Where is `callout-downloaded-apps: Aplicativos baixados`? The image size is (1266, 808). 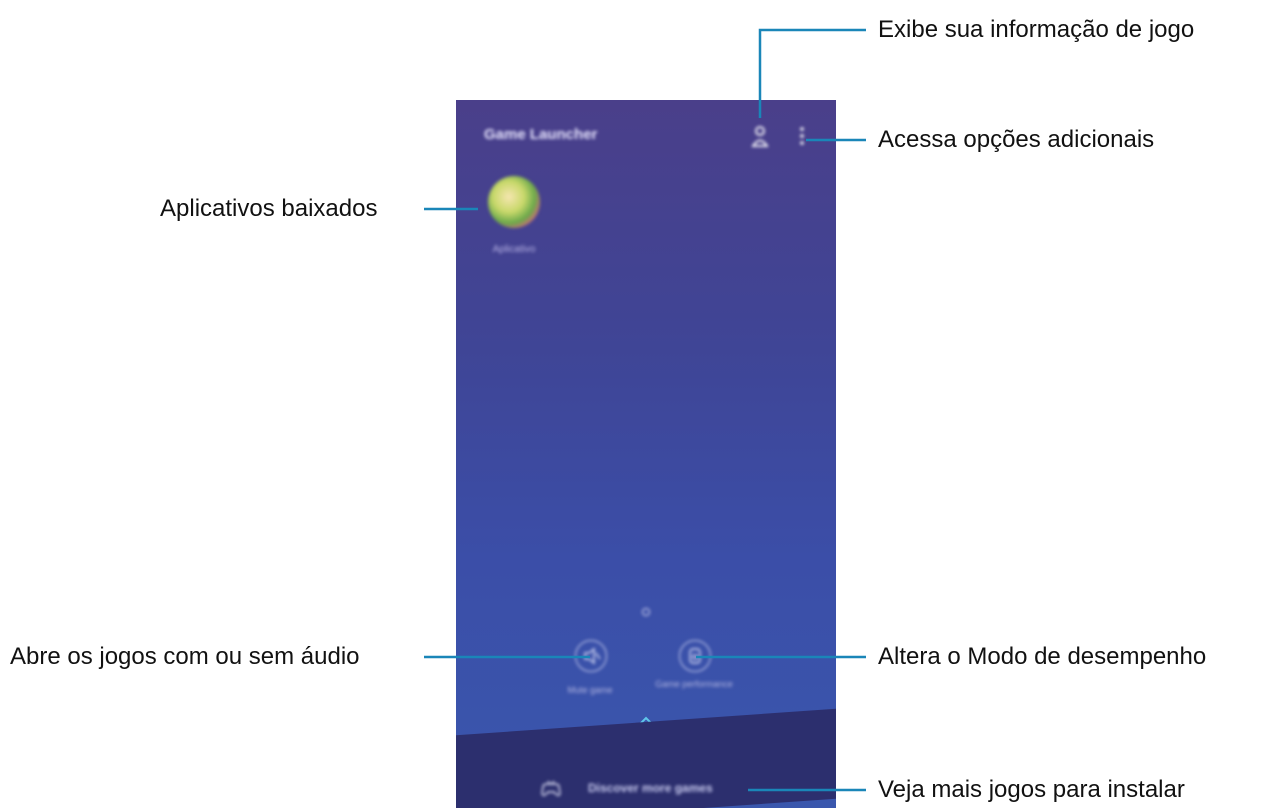
callout-downloaded-apps: Aplicativos baixados is located at coordinates (269, 208).